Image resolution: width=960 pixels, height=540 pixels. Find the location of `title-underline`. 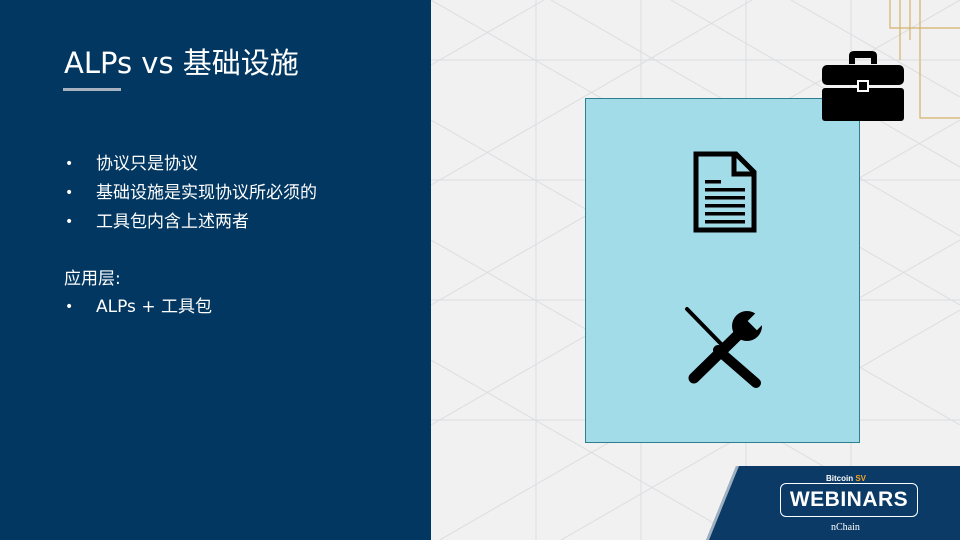

title-underline is located at coordinates (92, 89).